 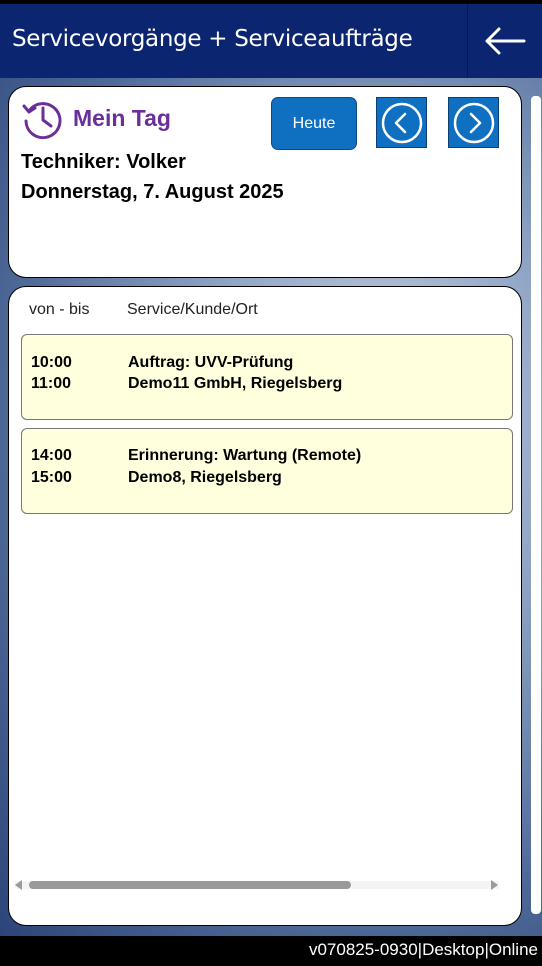 I want to click on date-label: Donnerstag, 7. August 2025, so click(x=152, y=192).